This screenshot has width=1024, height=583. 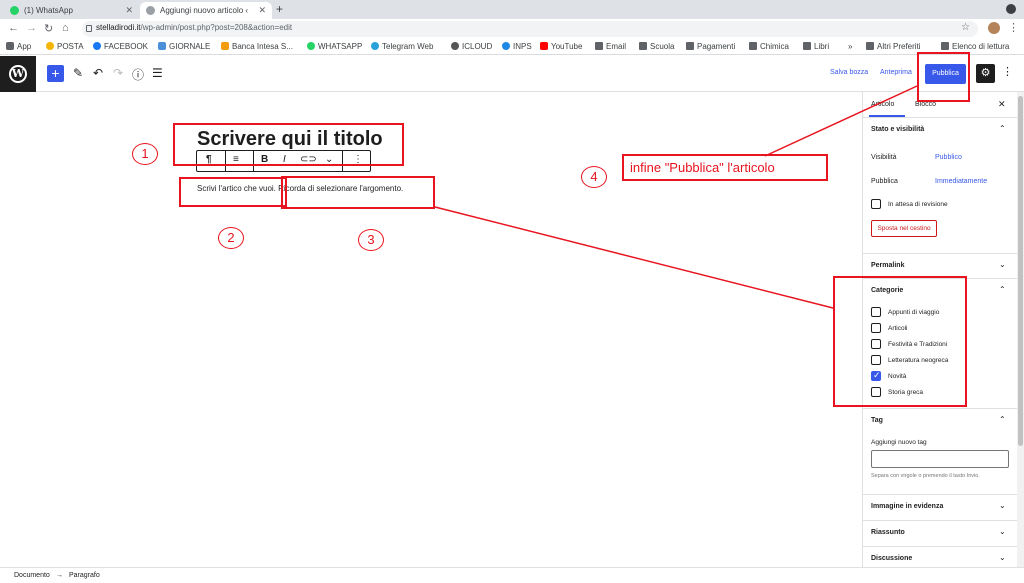 What do you see at coordinates (55, 73) in the screenshot?
I see `add-block-button: +` at bounding box center [55, 73].